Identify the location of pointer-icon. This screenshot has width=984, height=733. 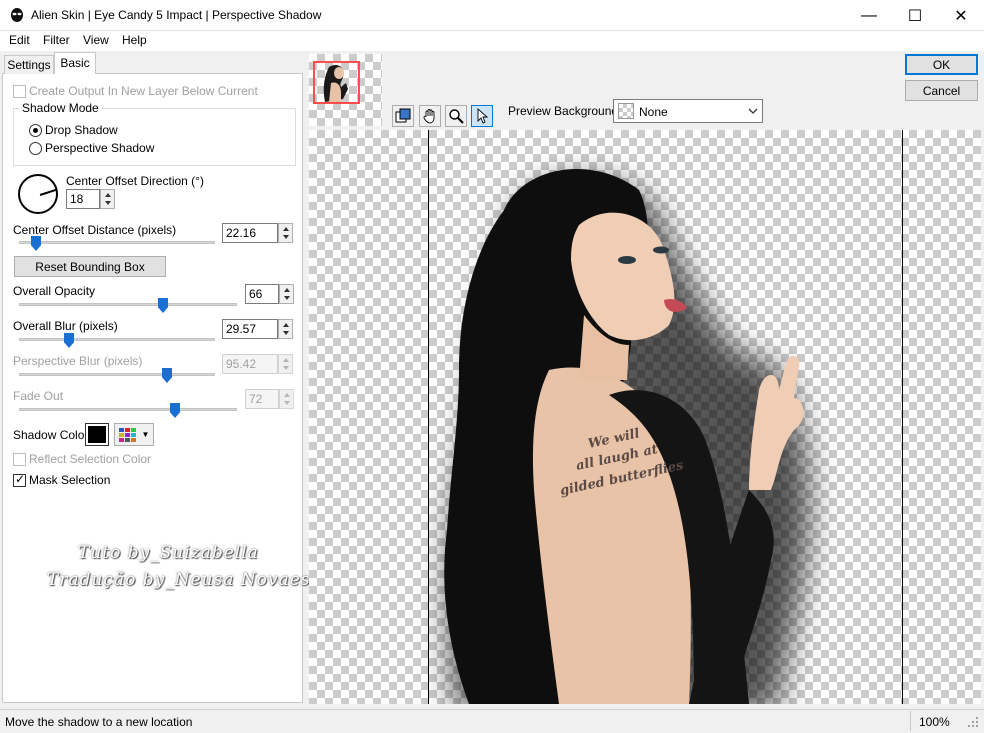
(483, 116).